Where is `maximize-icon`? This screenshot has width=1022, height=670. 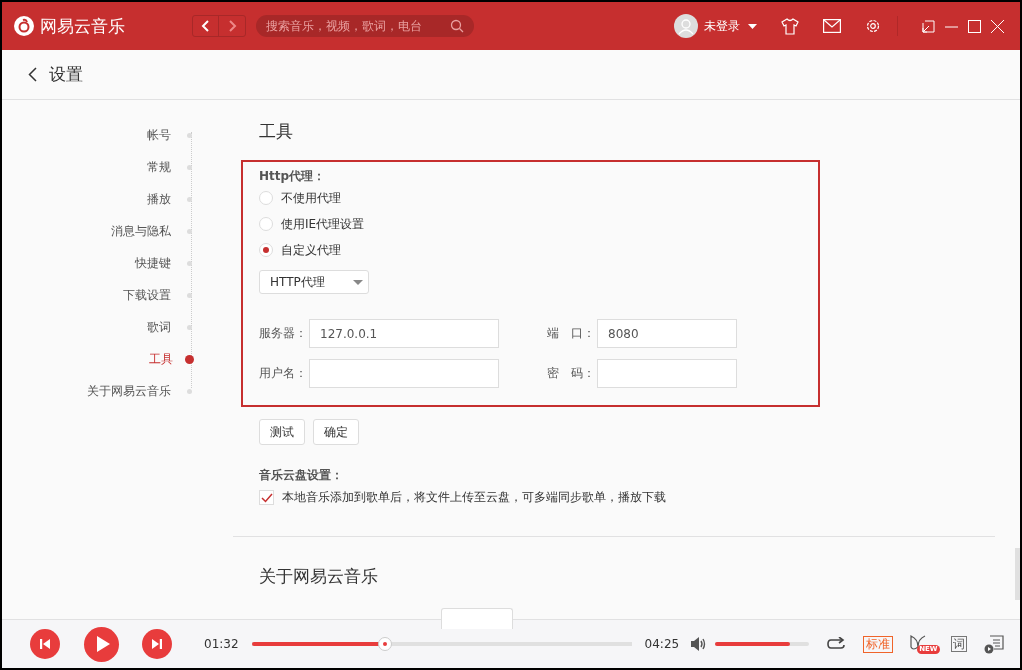 maximize-icon is located at coordinates (974, 26).